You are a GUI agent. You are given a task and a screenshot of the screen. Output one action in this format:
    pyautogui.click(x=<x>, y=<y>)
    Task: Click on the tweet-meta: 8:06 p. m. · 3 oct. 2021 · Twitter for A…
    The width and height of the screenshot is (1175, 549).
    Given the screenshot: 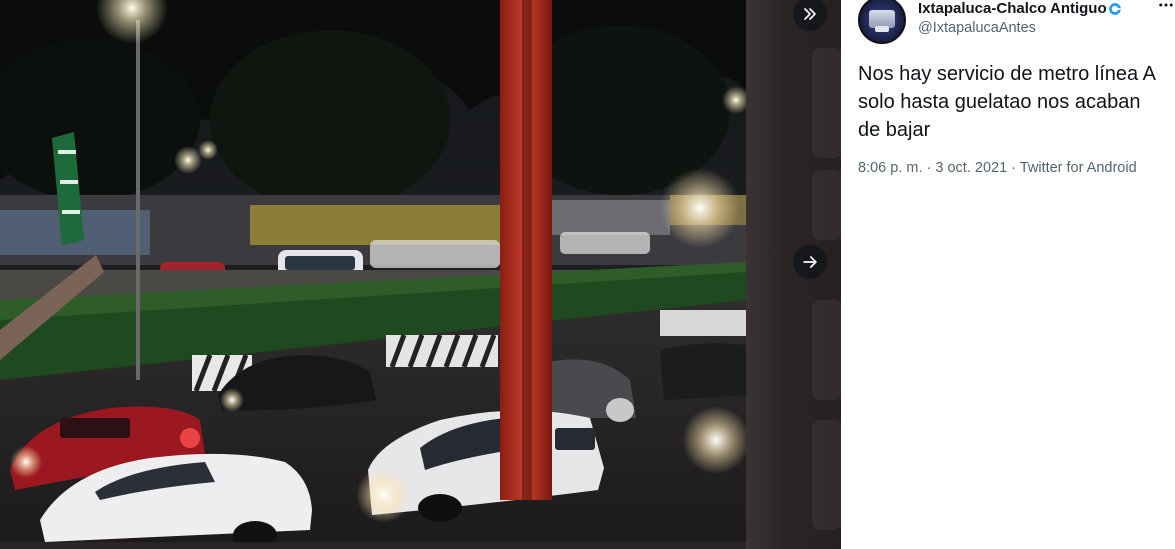 What is the action you would take?
    pyautogui.click(x=1003, y=168)
    